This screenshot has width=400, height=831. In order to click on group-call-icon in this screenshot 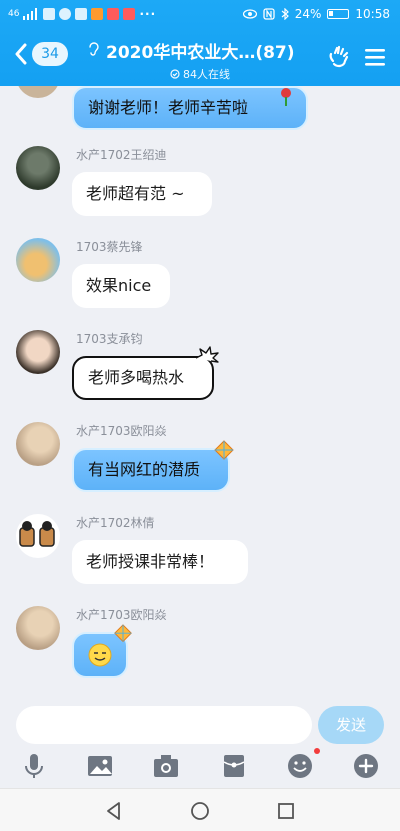, I will do `click(339, 57)`.